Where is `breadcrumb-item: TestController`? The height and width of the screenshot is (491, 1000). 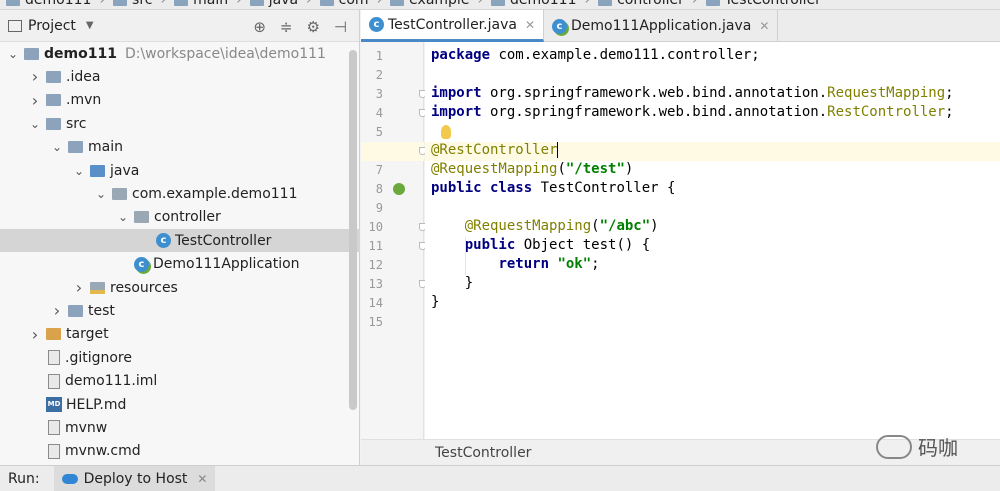 breadcrumb-item: TestController is located at coordinates (763, 4).